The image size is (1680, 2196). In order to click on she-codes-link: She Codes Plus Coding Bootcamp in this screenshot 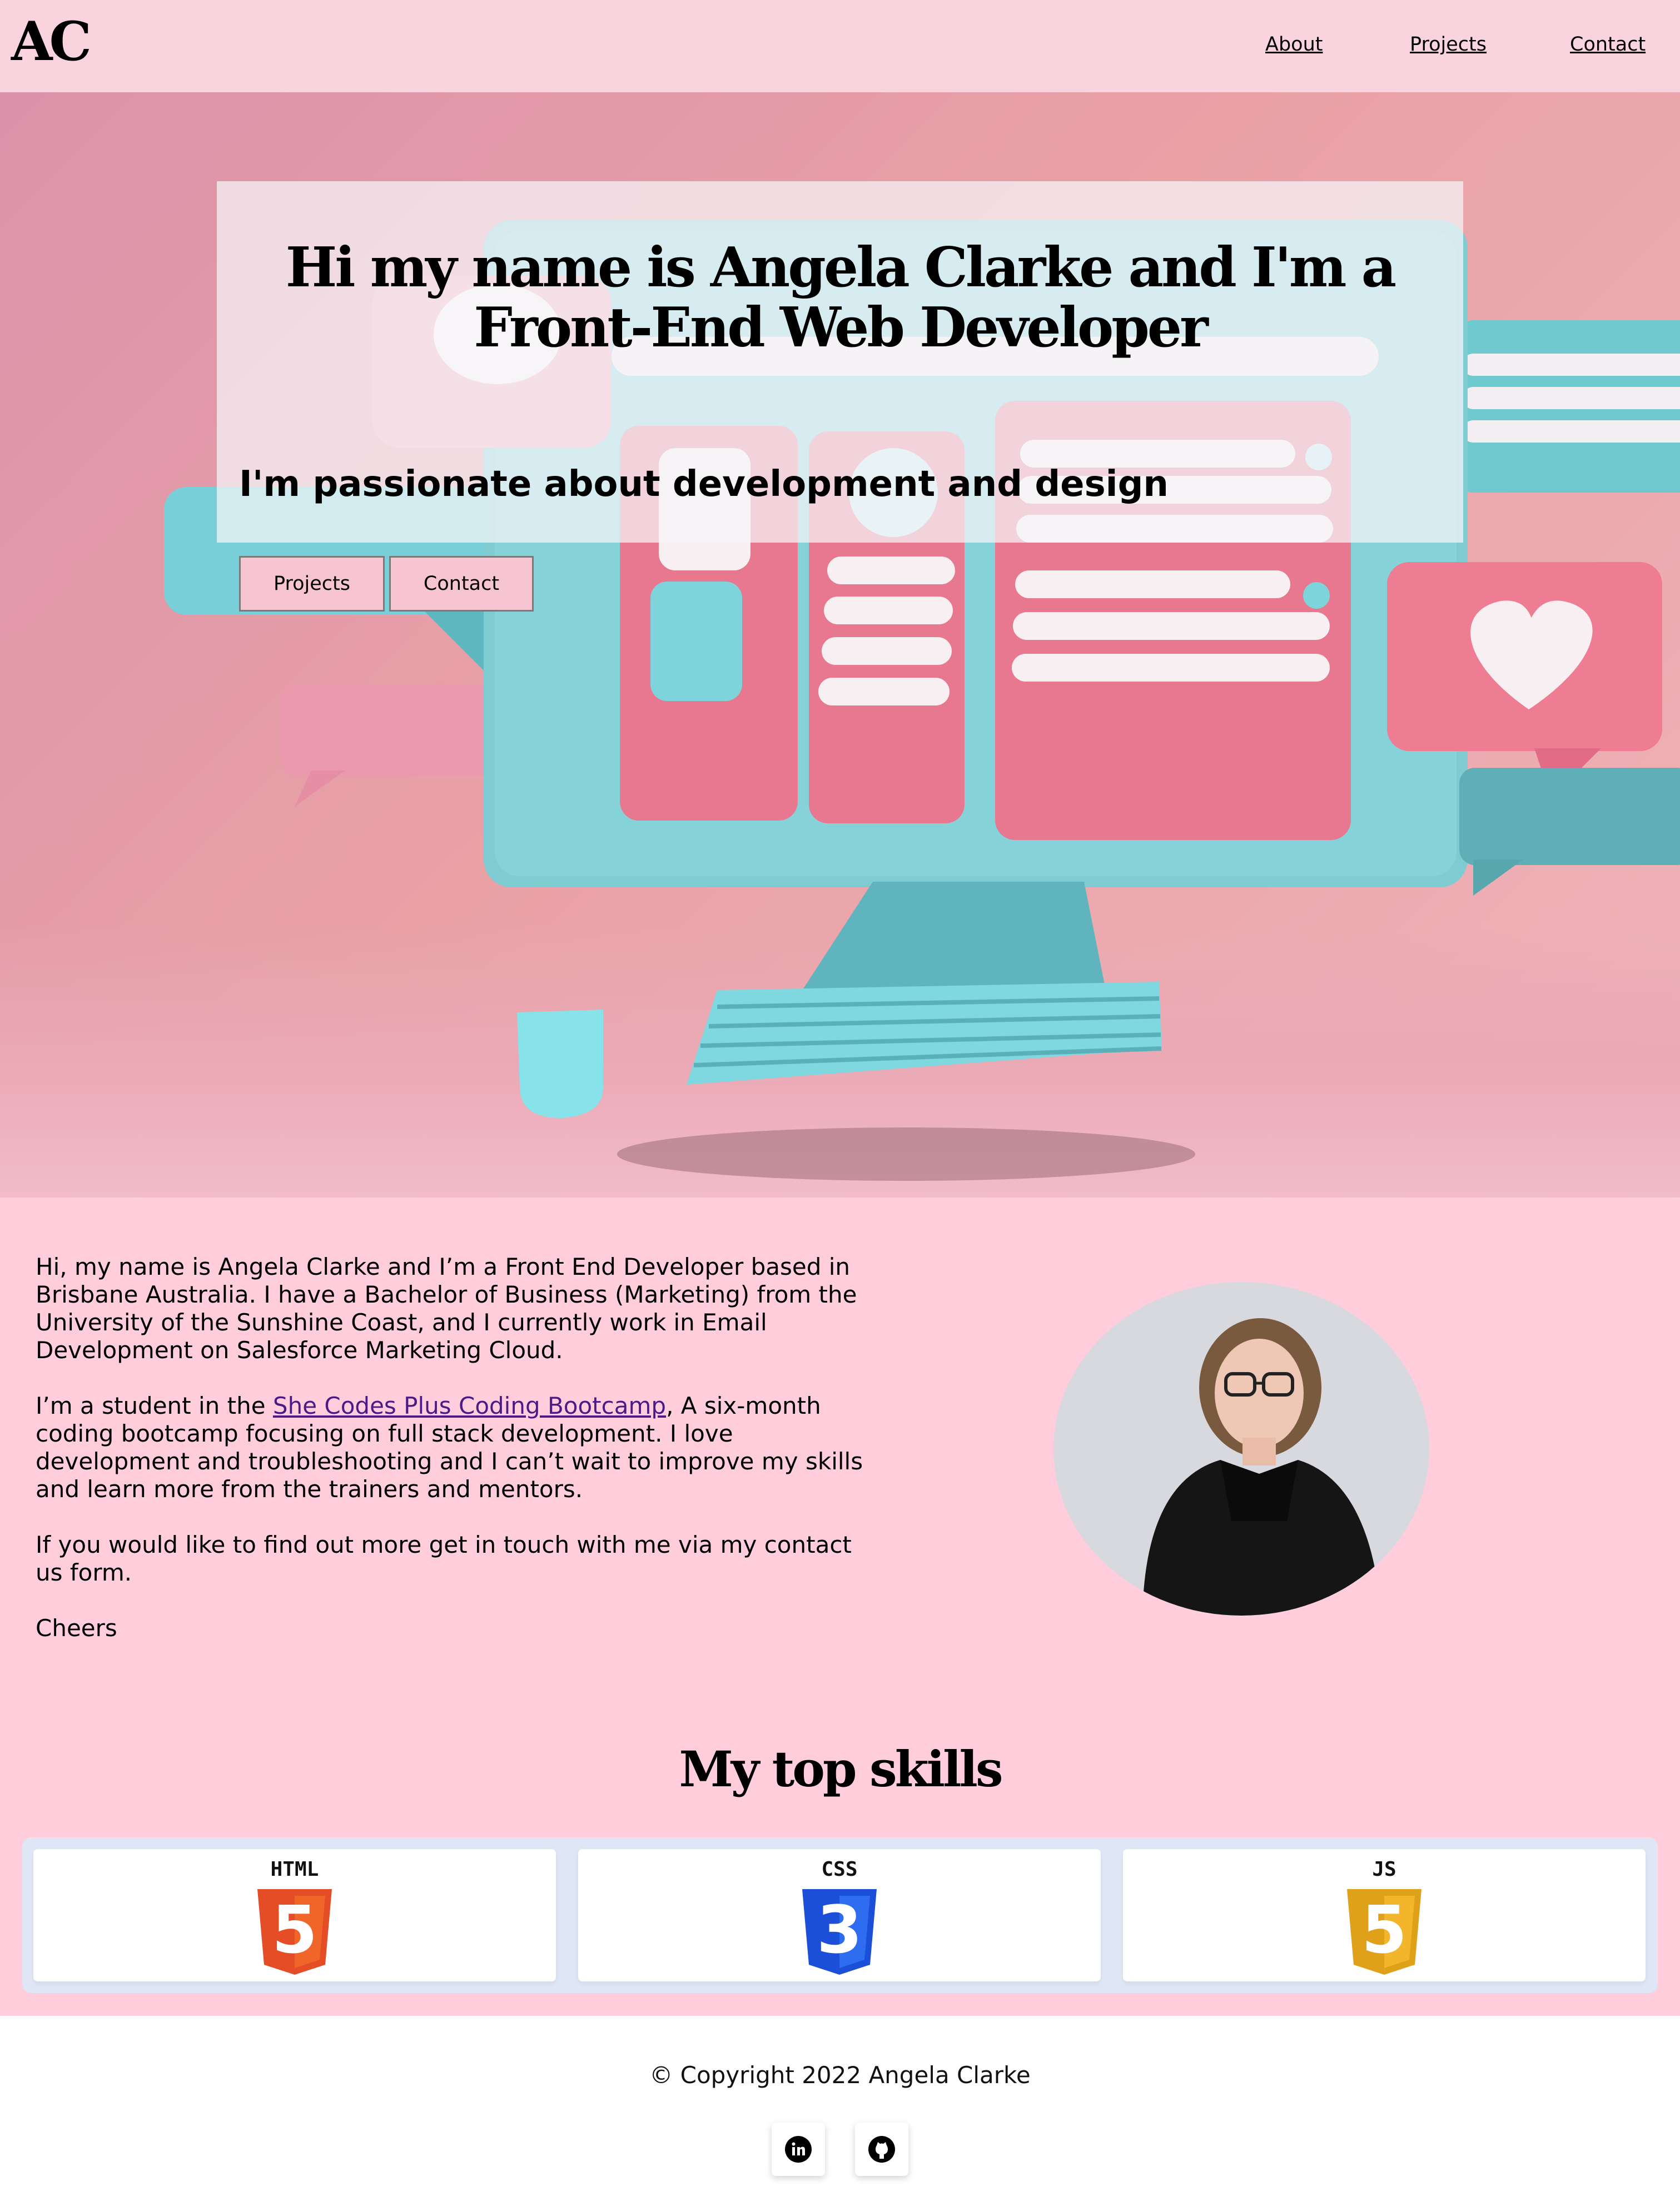, I will do `click(469, 1405)`.